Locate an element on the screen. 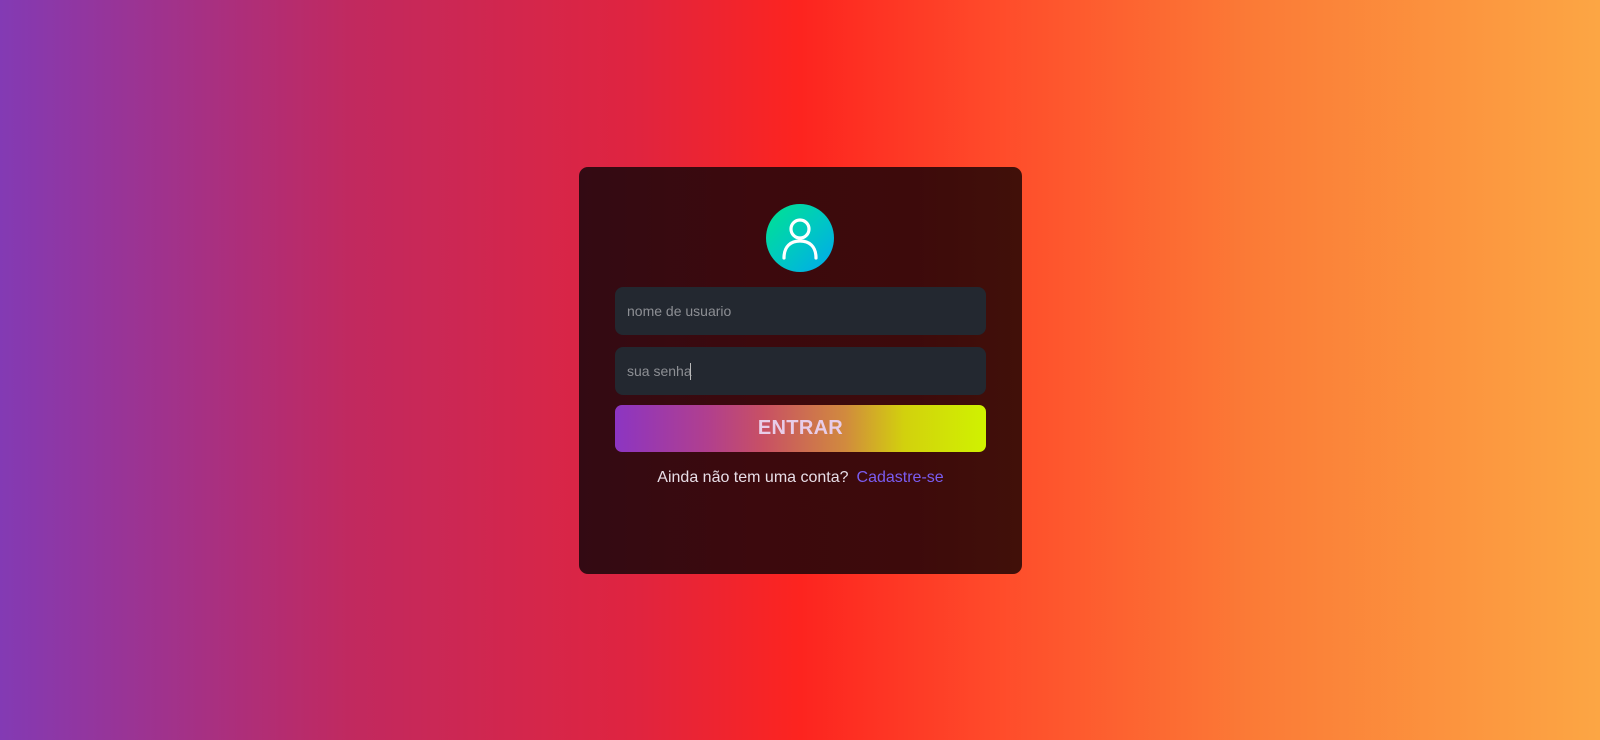  password-field is located at coordinates (800, 371).